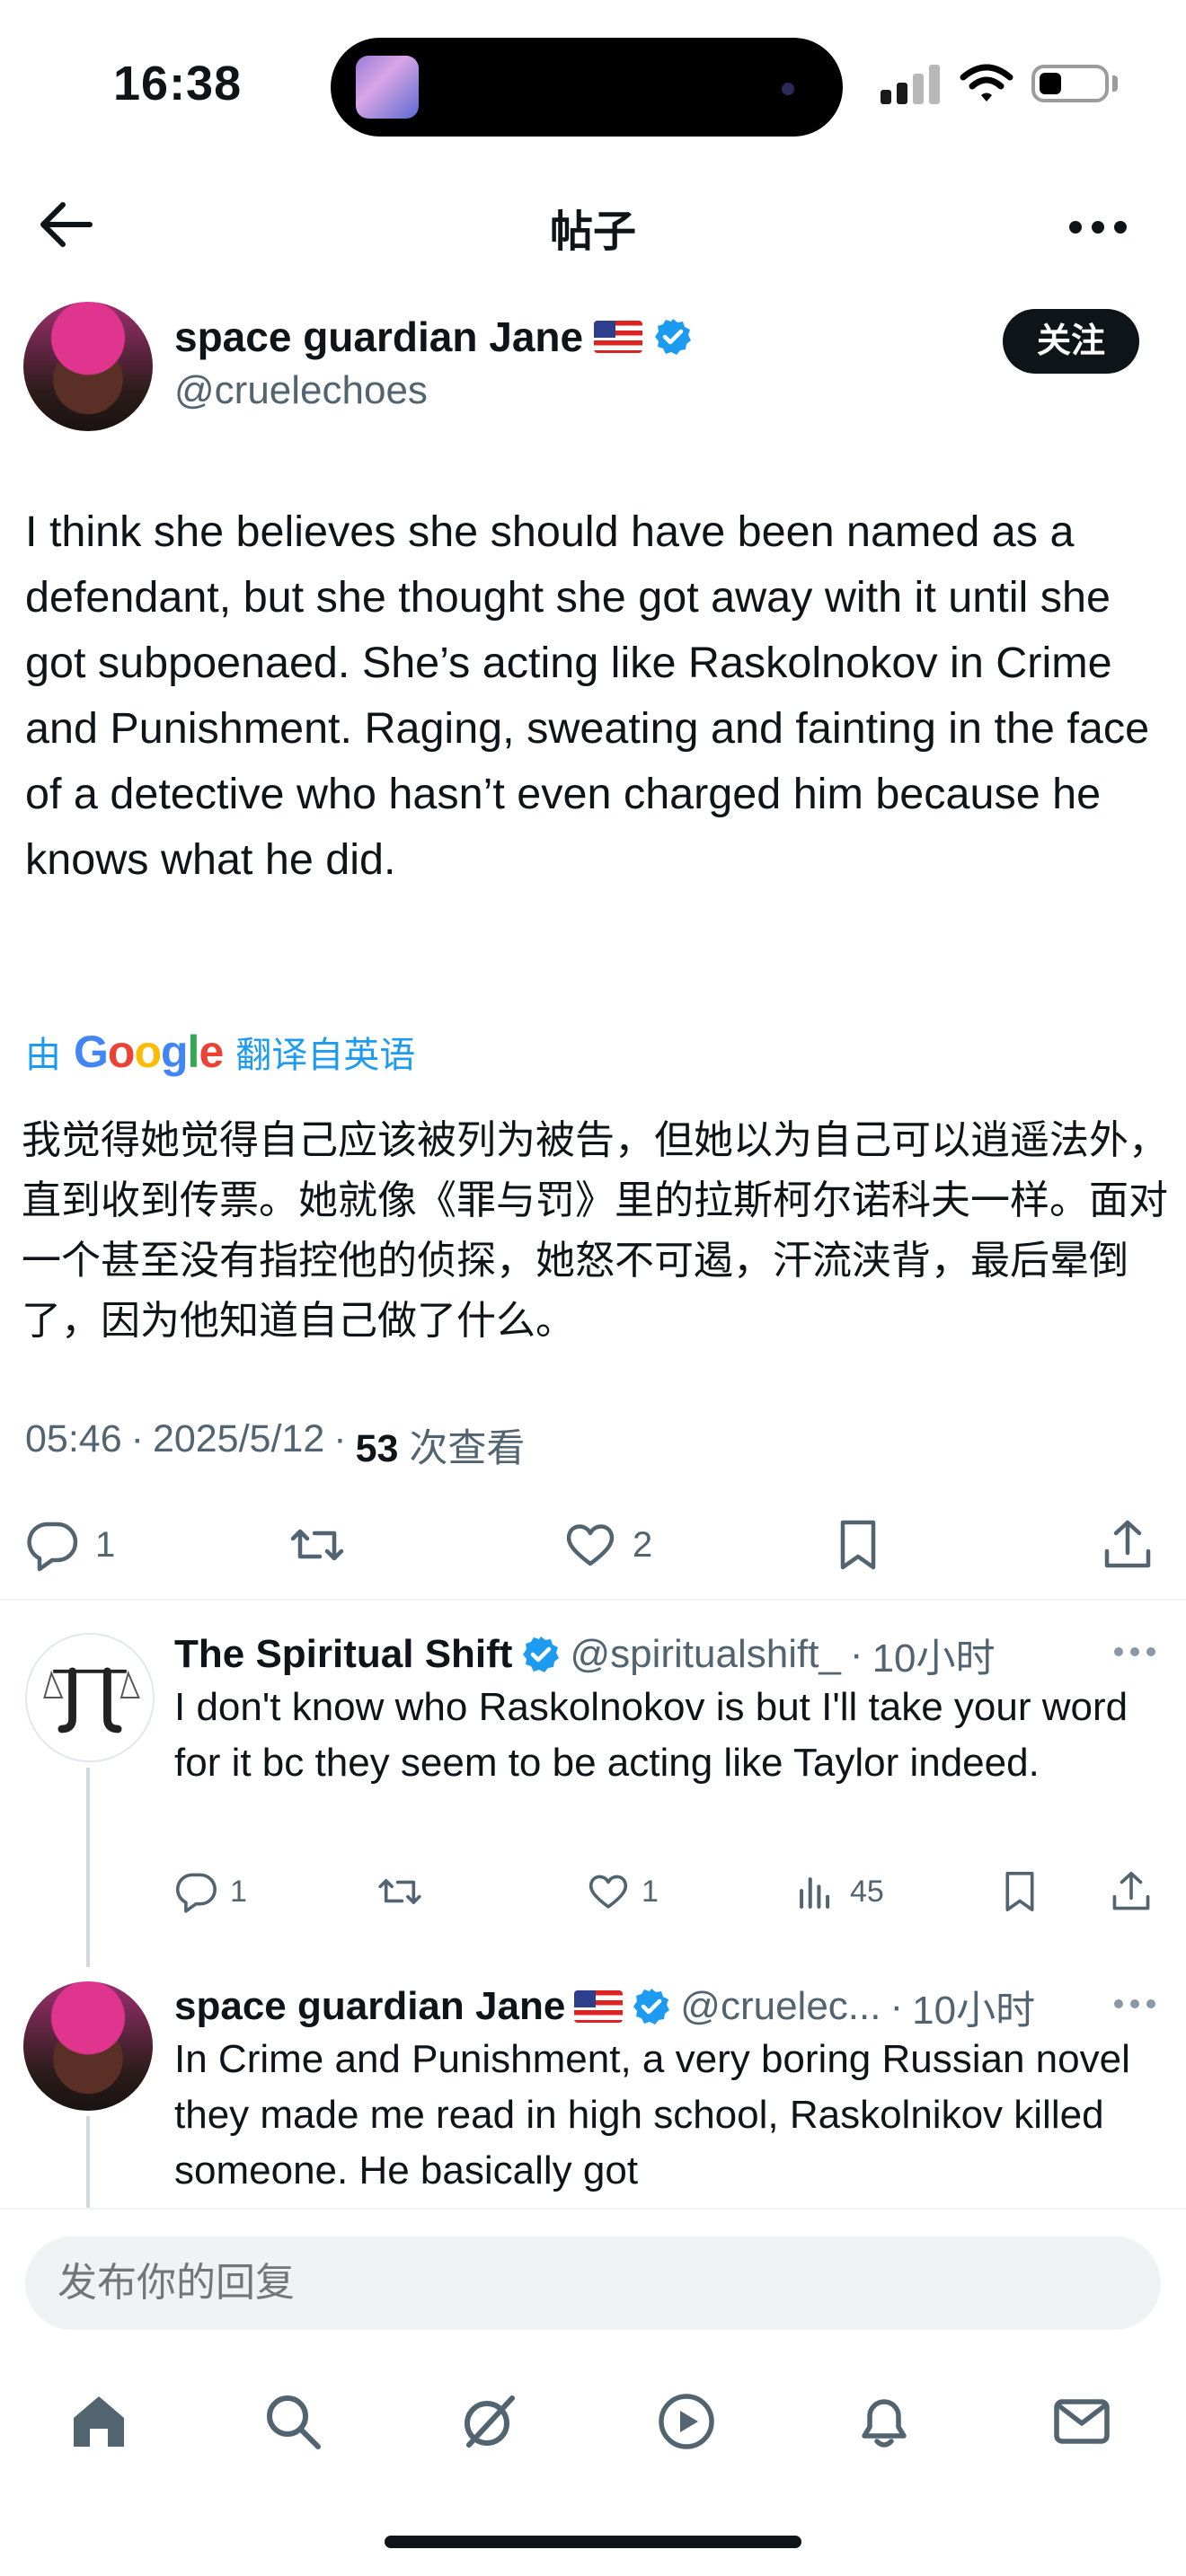  I want to click on view-count: 53 次查看, so click(441, 1445).